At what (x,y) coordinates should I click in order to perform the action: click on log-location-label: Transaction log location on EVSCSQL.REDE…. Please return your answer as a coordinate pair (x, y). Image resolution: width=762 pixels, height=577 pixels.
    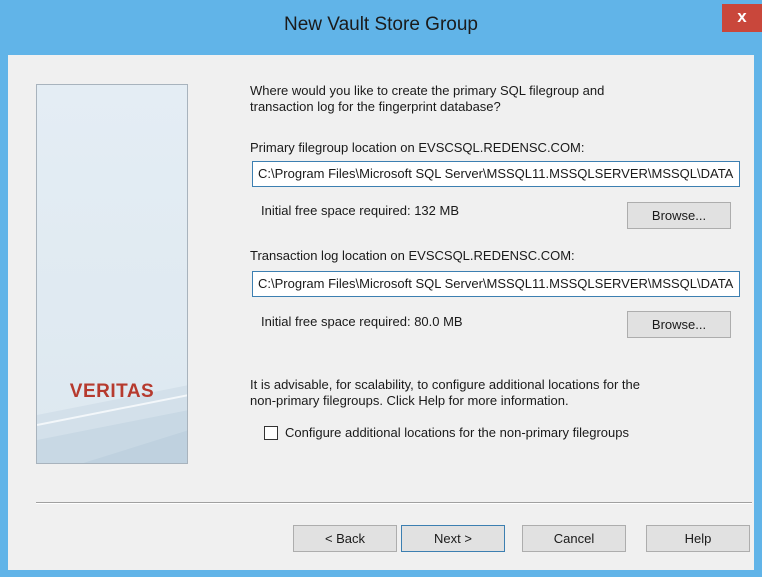
    Looking at the image, I should click on (412, 255).